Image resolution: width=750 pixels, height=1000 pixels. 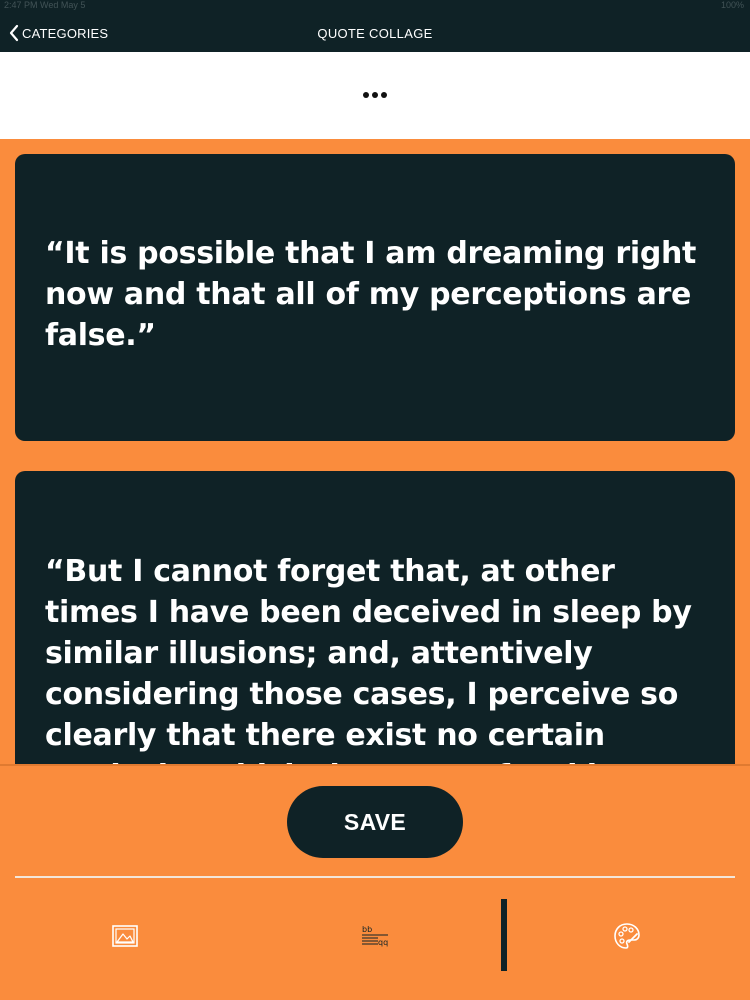 I want to click on palette-button, so click(x=627, y=936).